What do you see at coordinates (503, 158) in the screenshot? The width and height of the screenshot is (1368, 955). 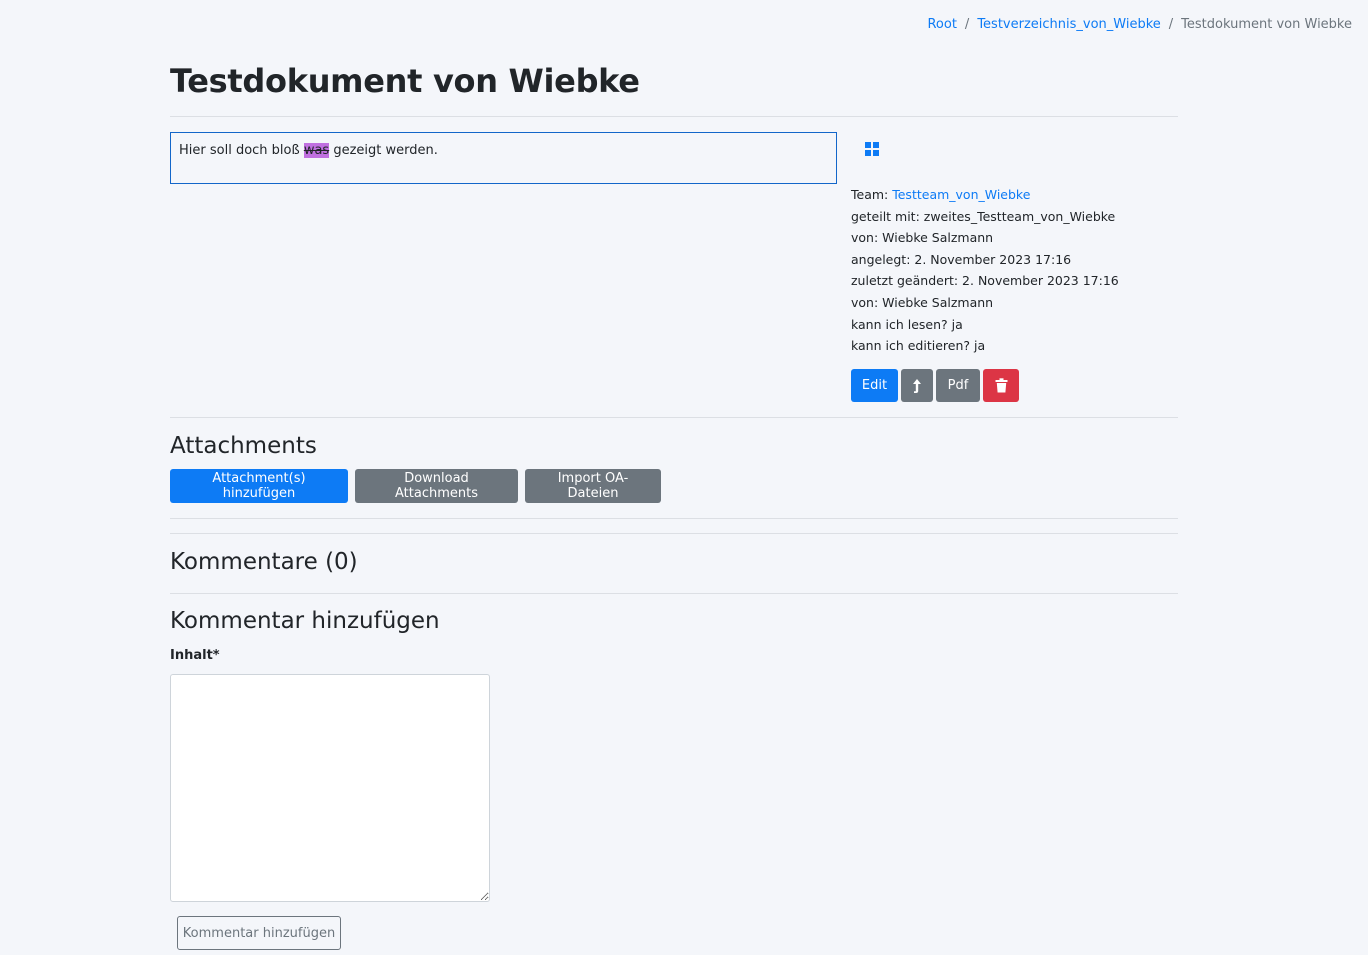 I see `document-content-editor: Hier soll doch bloß was gezeigt werden.` at bounding box center [503, 158].